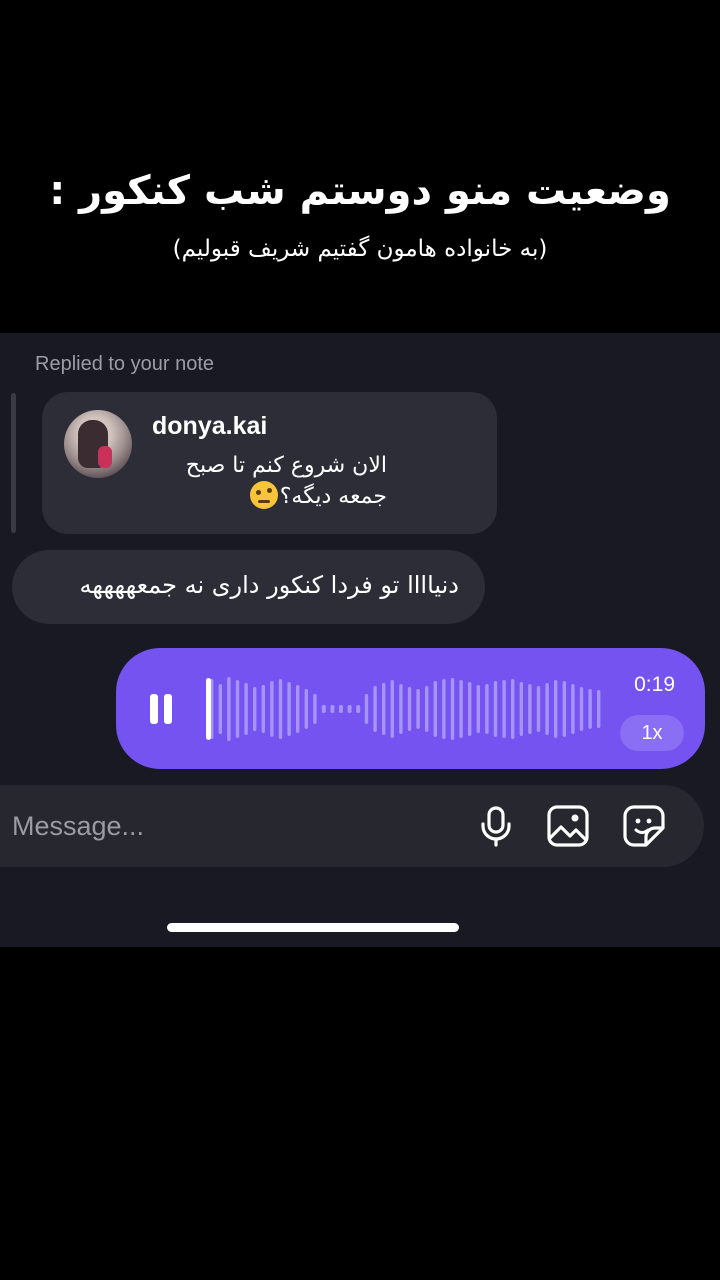 Image resolution: width=720 pixels, height=1280 pixels. I want to click on audio-waveform, so click(406, 709).